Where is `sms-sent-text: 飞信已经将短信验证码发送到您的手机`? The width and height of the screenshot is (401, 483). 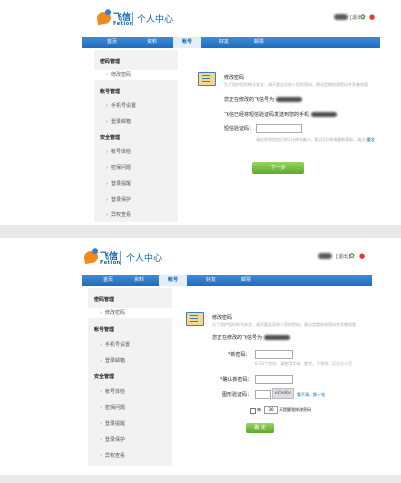 sms-sent-text: 飞信已经将短信验证码发送到您的手机 is located at coordinates (281, 114).